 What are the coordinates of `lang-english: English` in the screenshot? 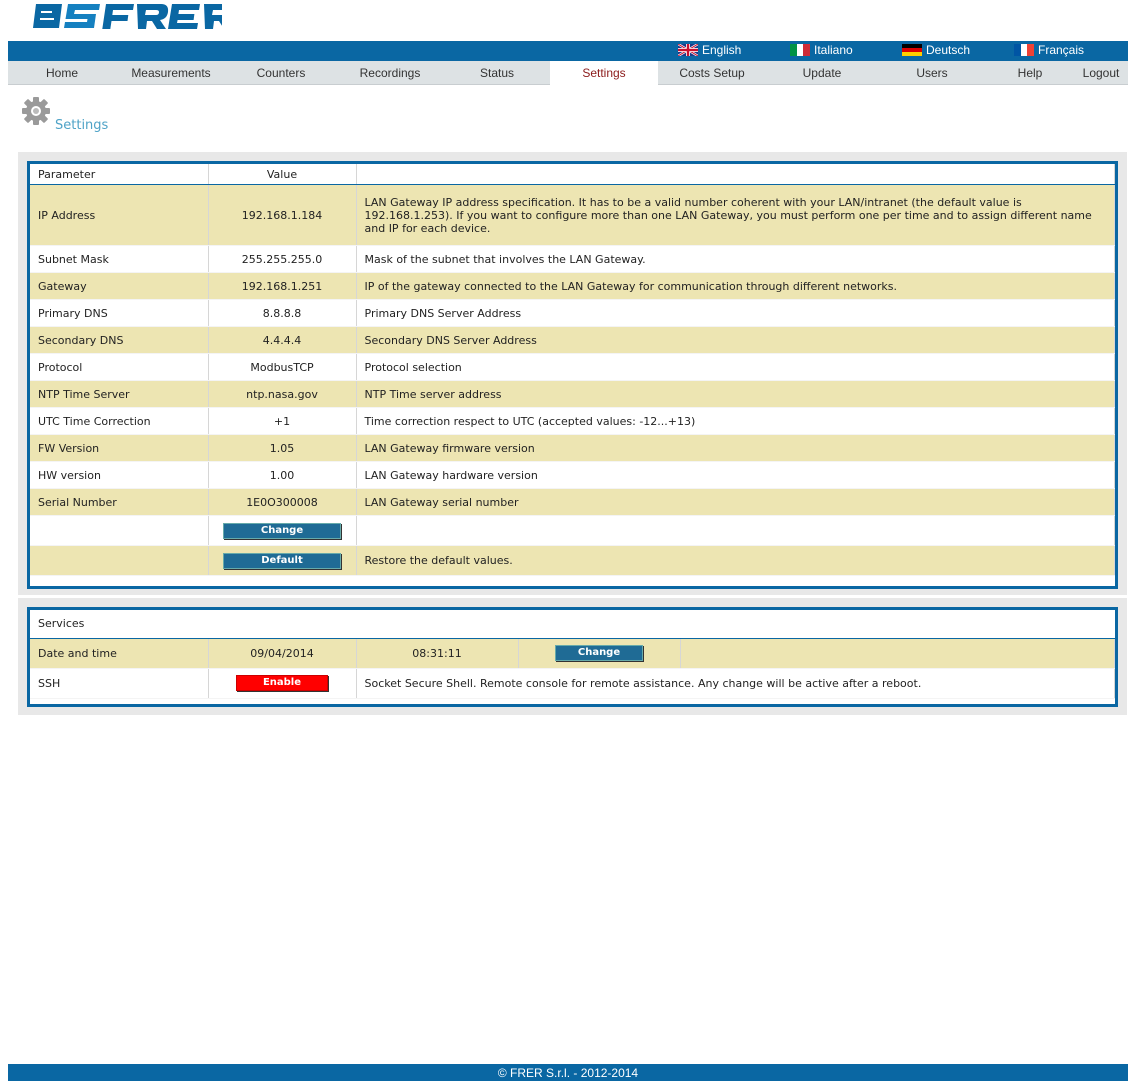 It's located at (709, 50).